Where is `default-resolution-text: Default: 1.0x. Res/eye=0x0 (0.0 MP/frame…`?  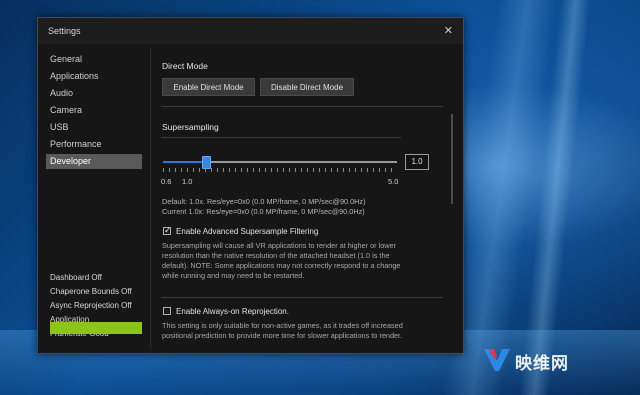 default-resolution-text: Default: 1.0x. Res/eye=0x0 (0.0 MP/frame… is located at coordinates (264, 201).